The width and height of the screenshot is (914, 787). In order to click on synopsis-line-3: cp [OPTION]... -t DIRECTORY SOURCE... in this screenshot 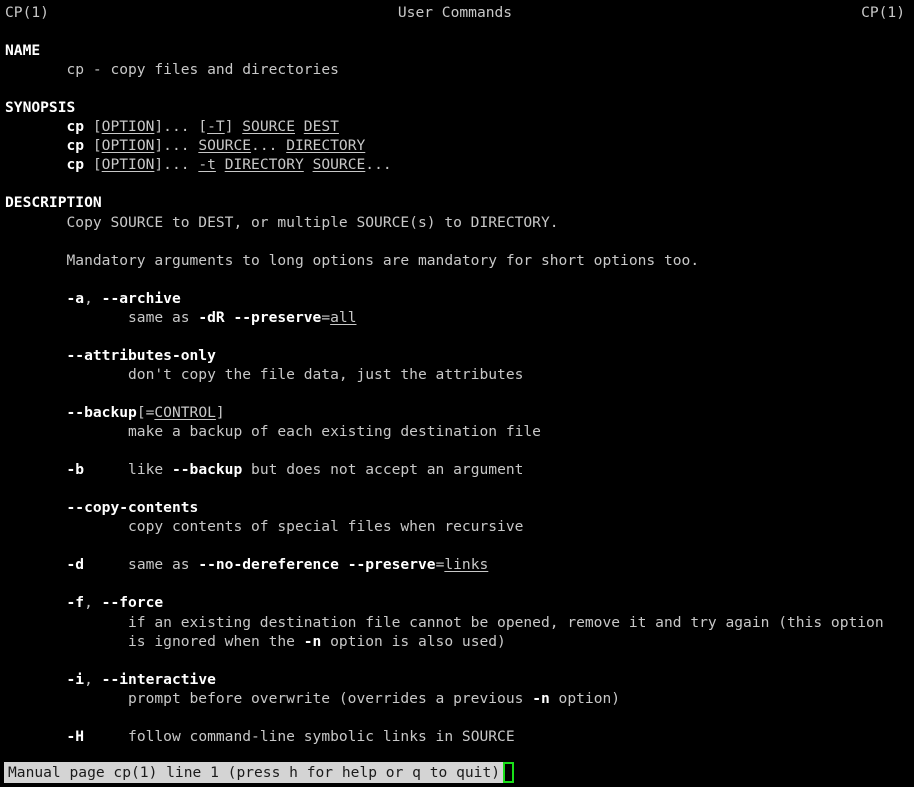, I will do `click(229, 165)`.